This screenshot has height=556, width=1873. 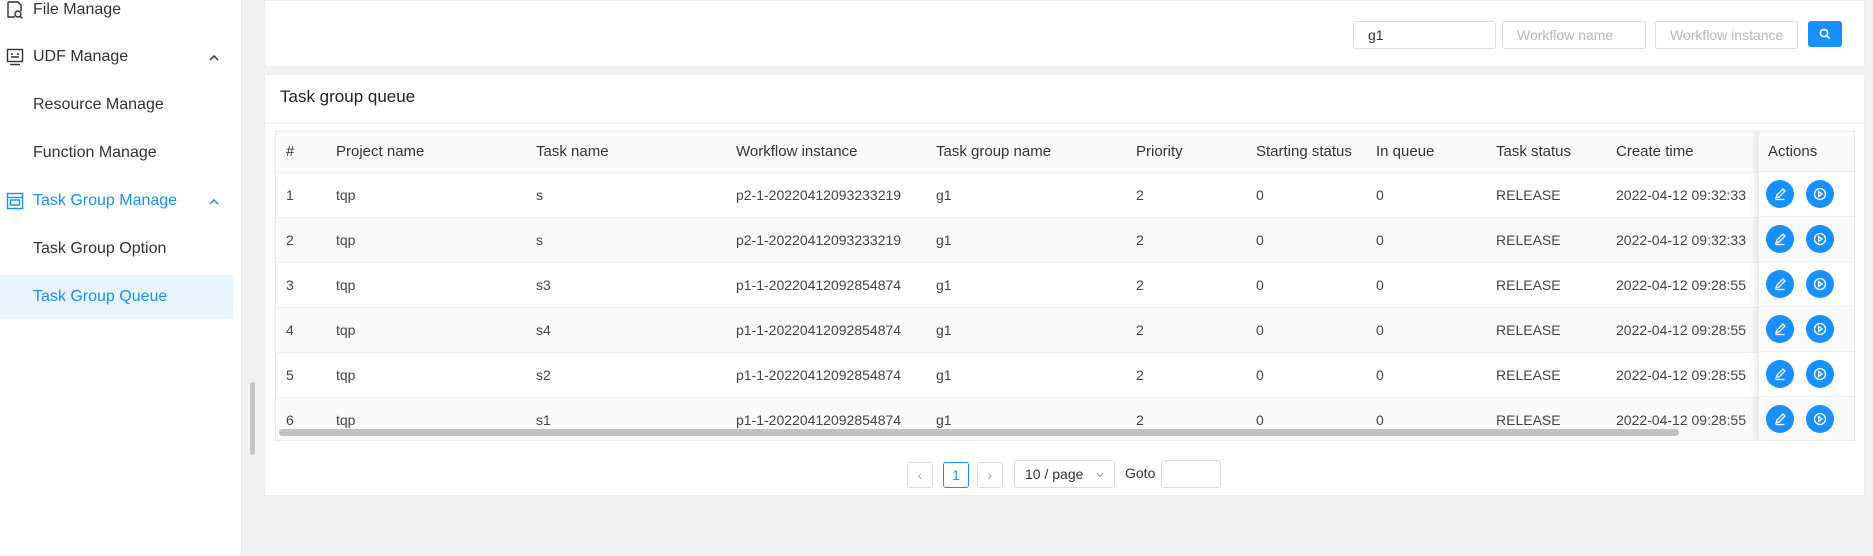 I want to click on sidebar-item-resource-manage: Resource Manage, so click(x=116, y=105).